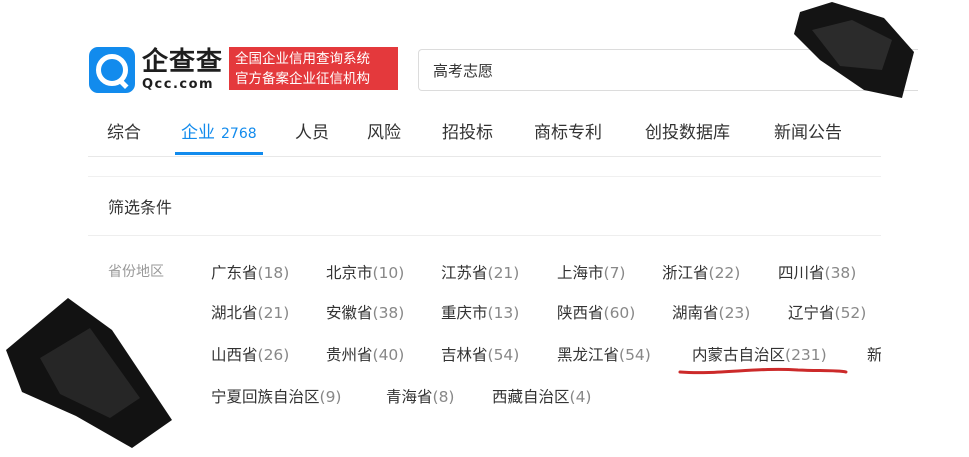 The image size is (969, 457). What do you see at coordinates (136, 272) in the screenshot?
I see `province-filter-label: 省份地区` at bounding box center [136, 272].